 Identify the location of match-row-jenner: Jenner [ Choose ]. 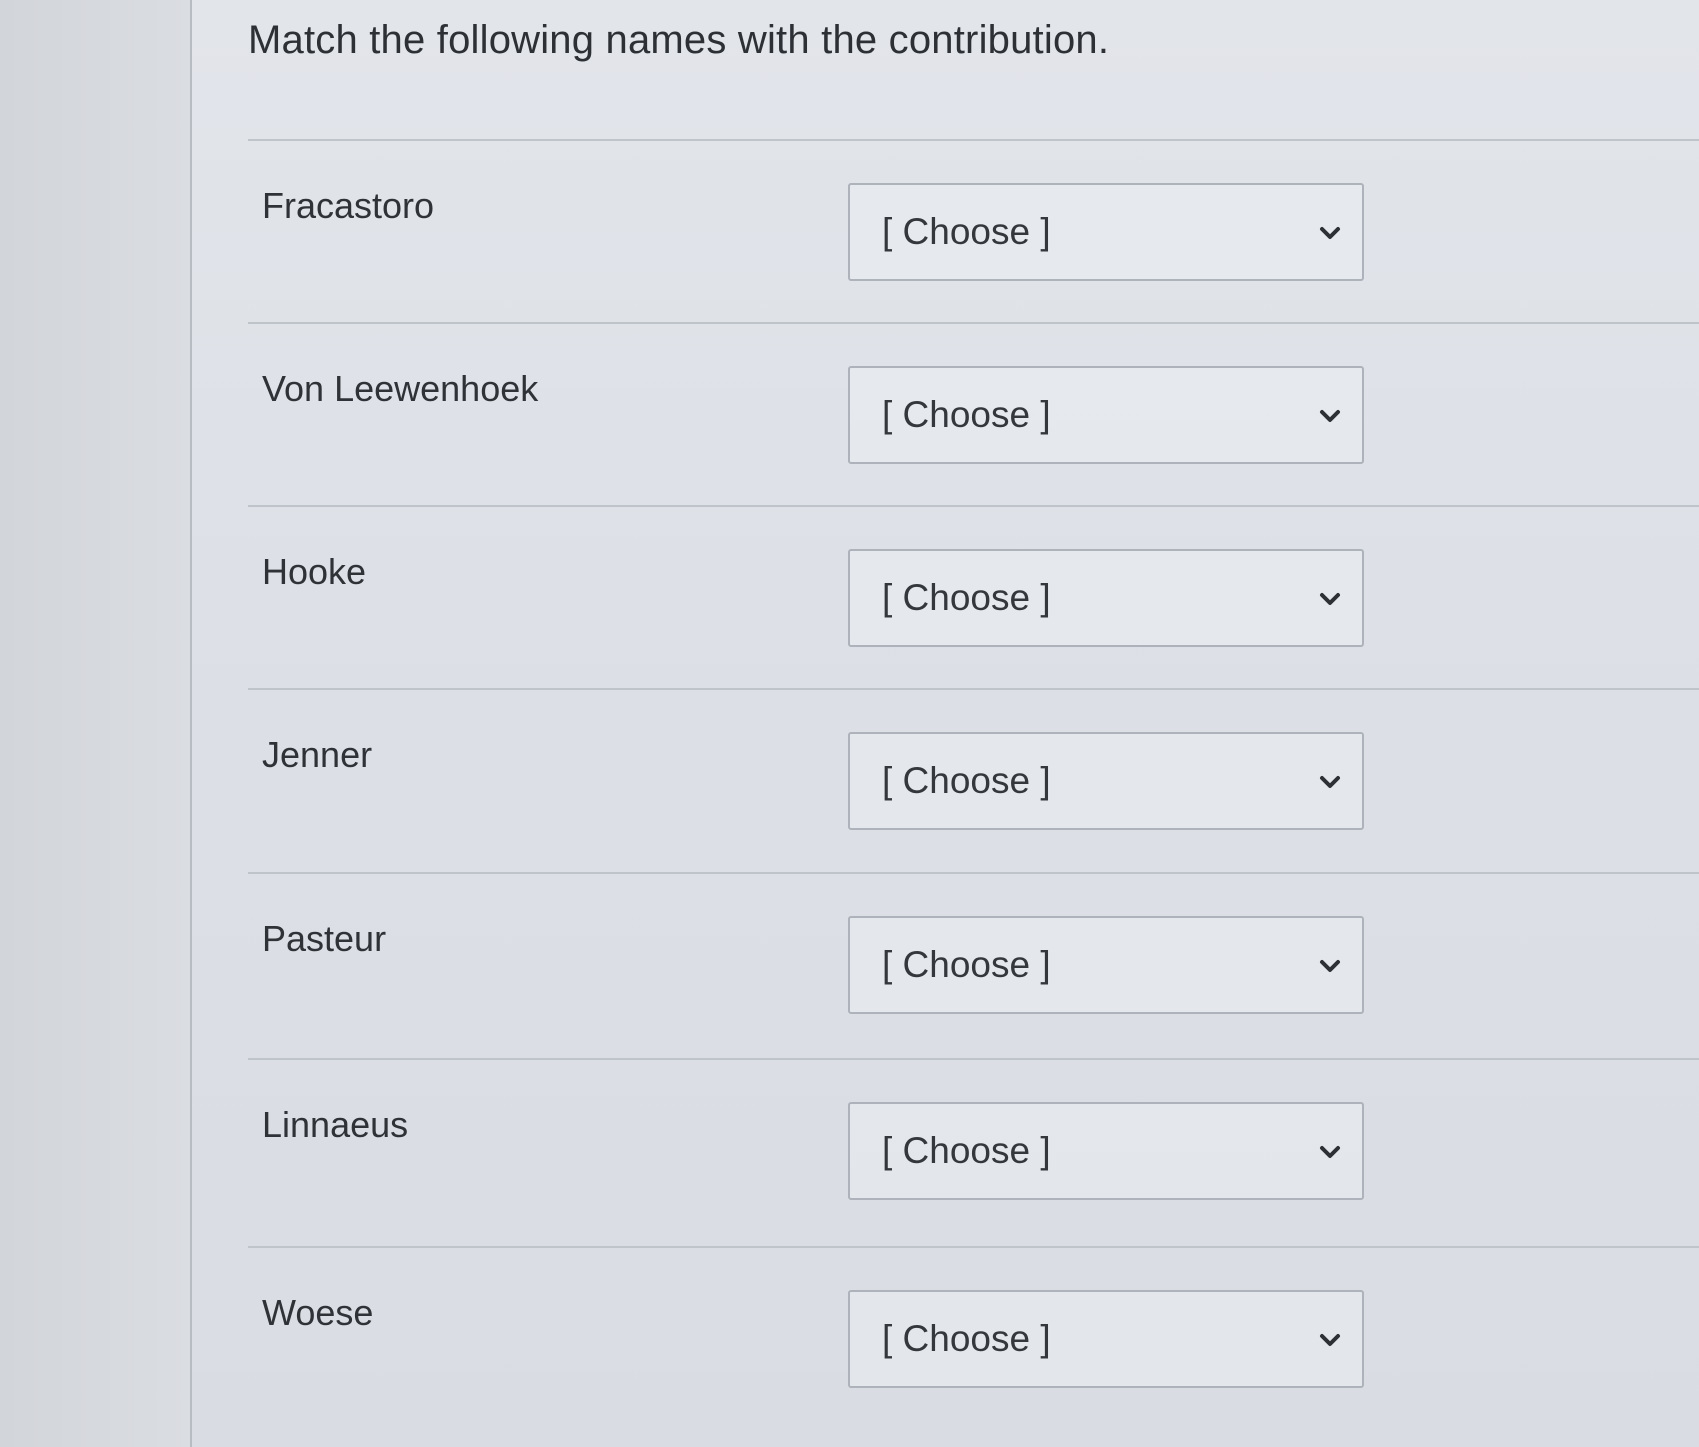
(973, 781).